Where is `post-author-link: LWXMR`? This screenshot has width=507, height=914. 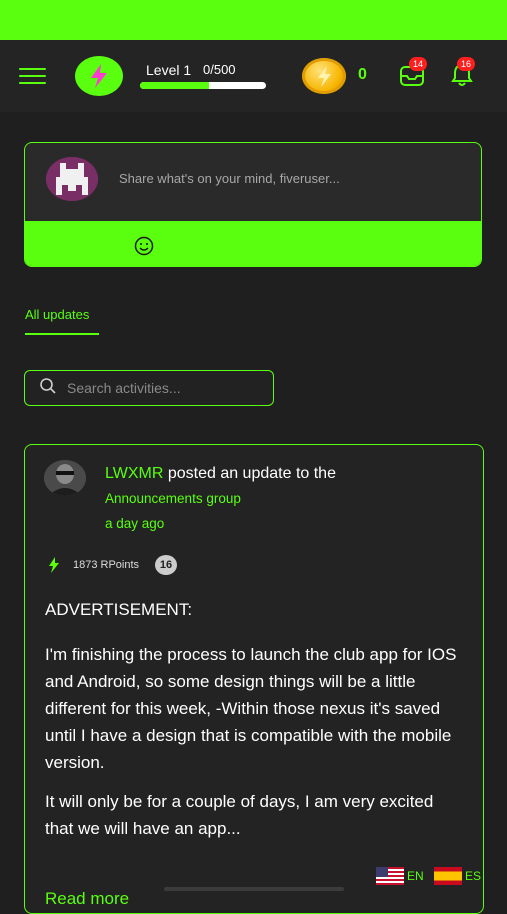 post-author-link: LWXMR is located at coordinates (134, 473).